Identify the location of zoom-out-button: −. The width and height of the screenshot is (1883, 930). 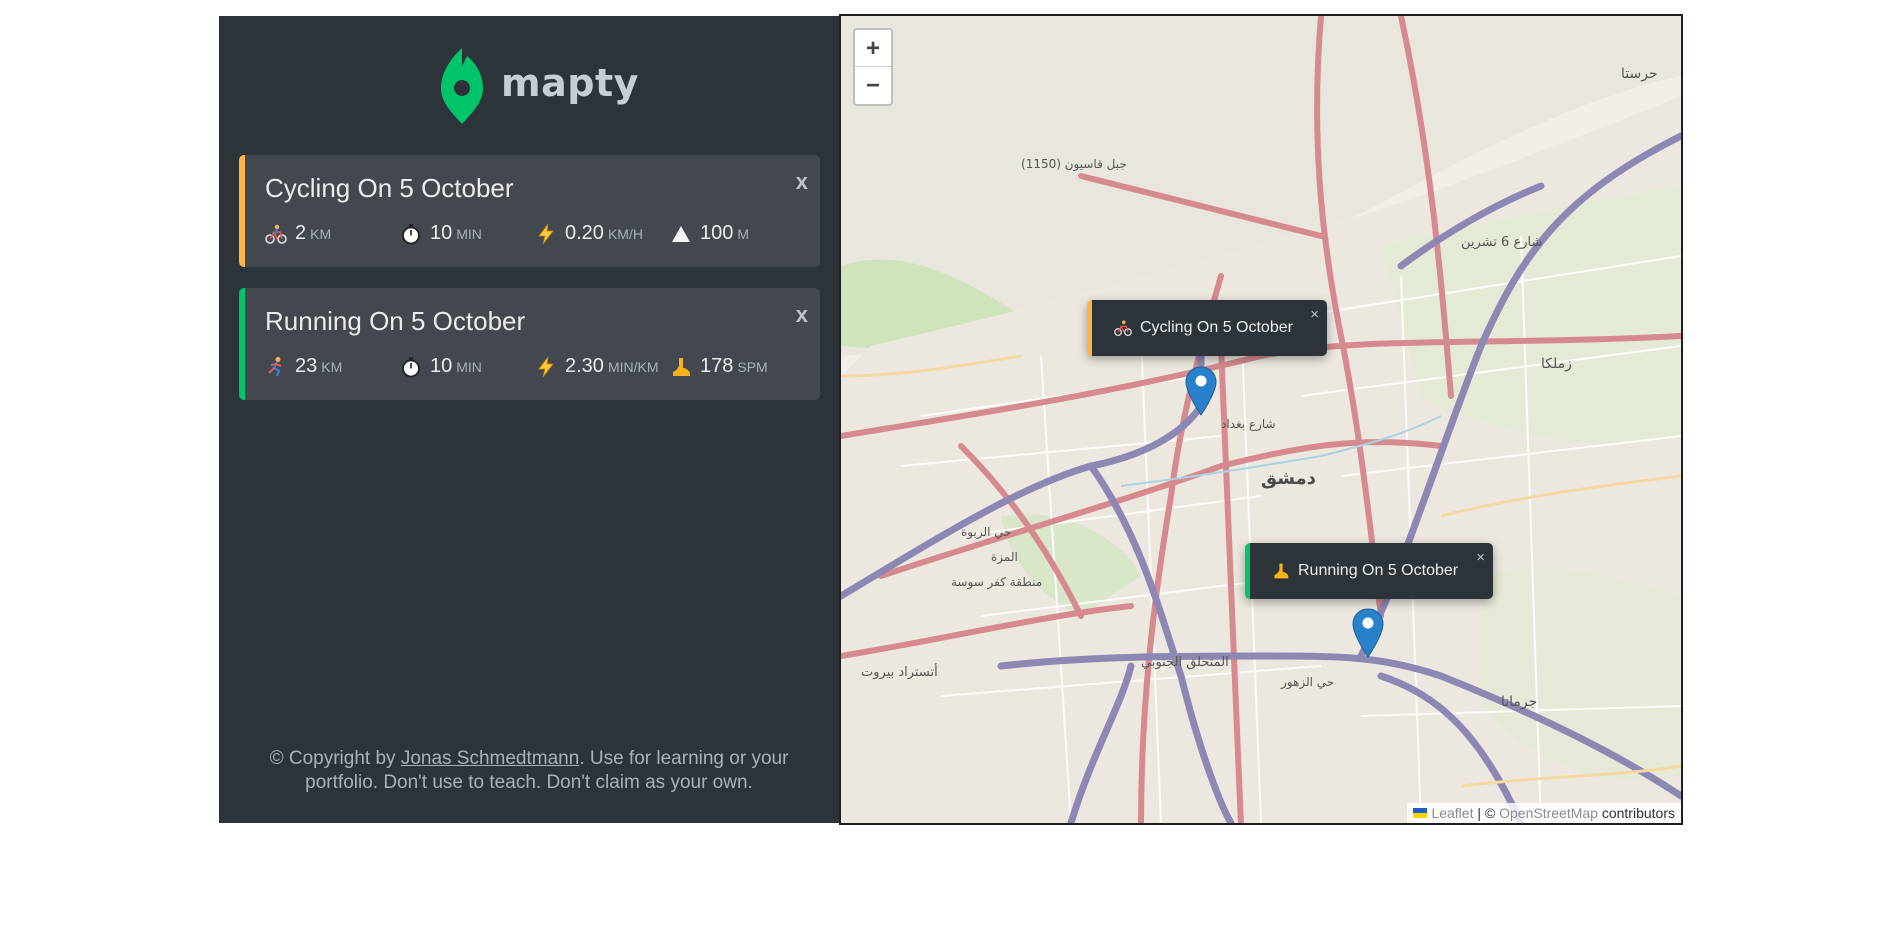
(873, 85).